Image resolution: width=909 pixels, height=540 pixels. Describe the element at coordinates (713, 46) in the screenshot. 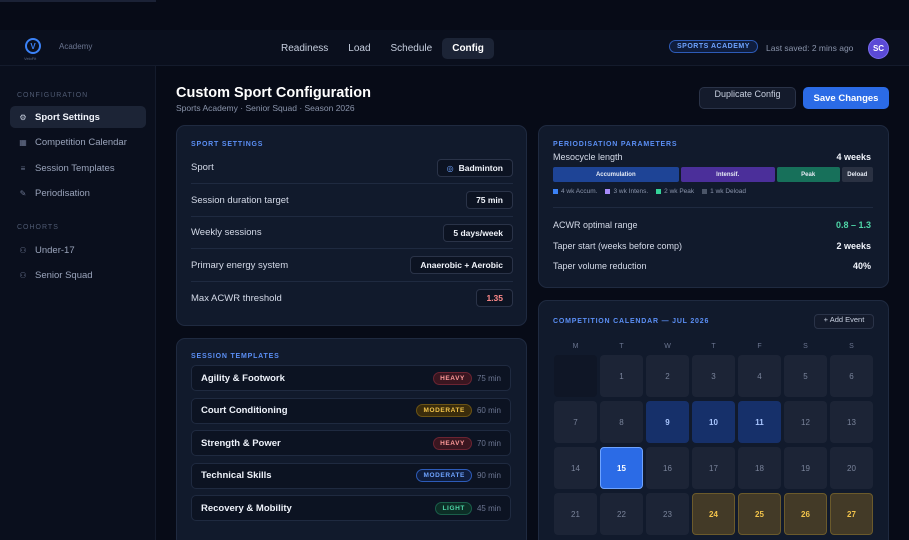

I see `academy-badge: SPORTS ACADEMY` at that location.